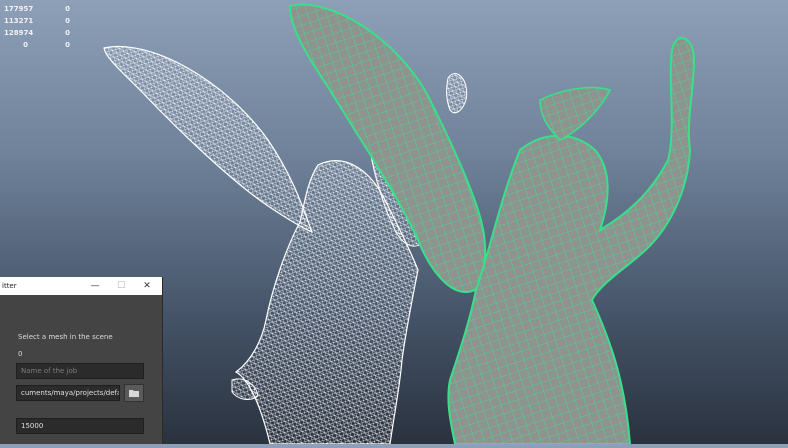 The image size is (788, 448). What do you see at coordinates (95, 286) in the screenshot?
I see `minimize-button: —` at bounding box center [95, 286].